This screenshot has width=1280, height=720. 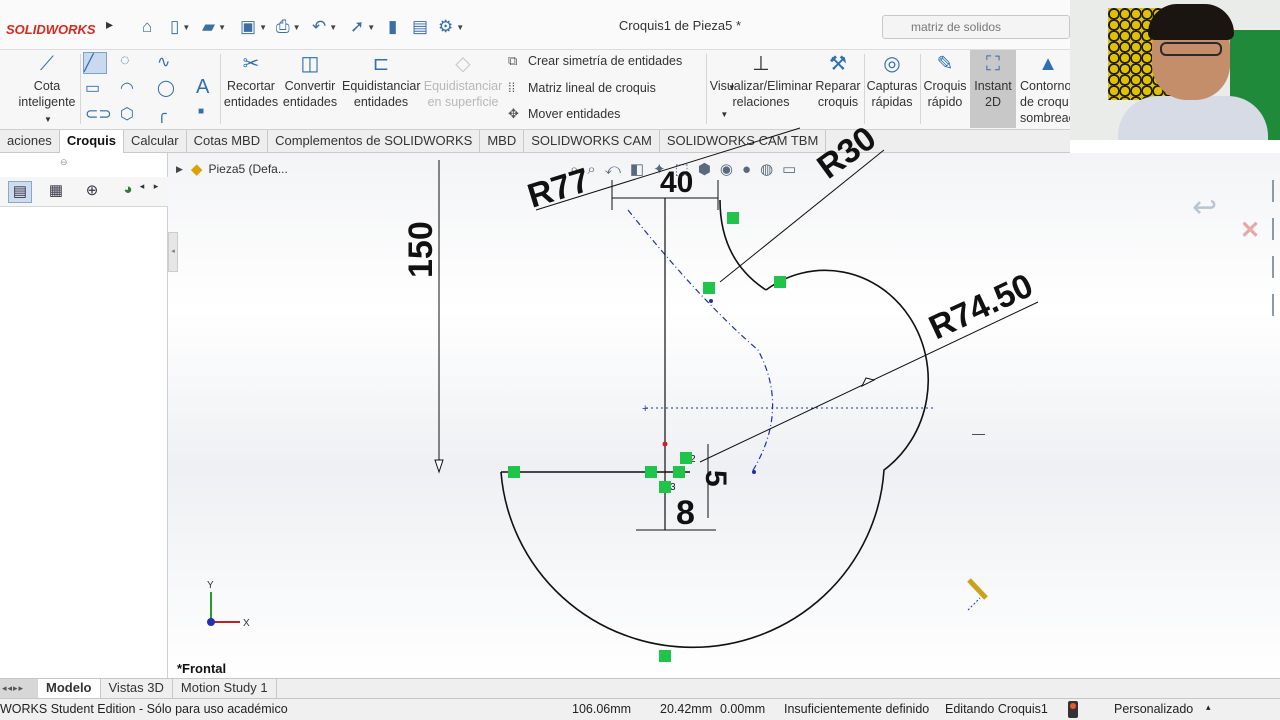 What do you see at coordinates (19, 688) in the screenshot?
I see `tab-navigation-arrows-icon: ◂◂▸▸` at bounding box center [19, 688].